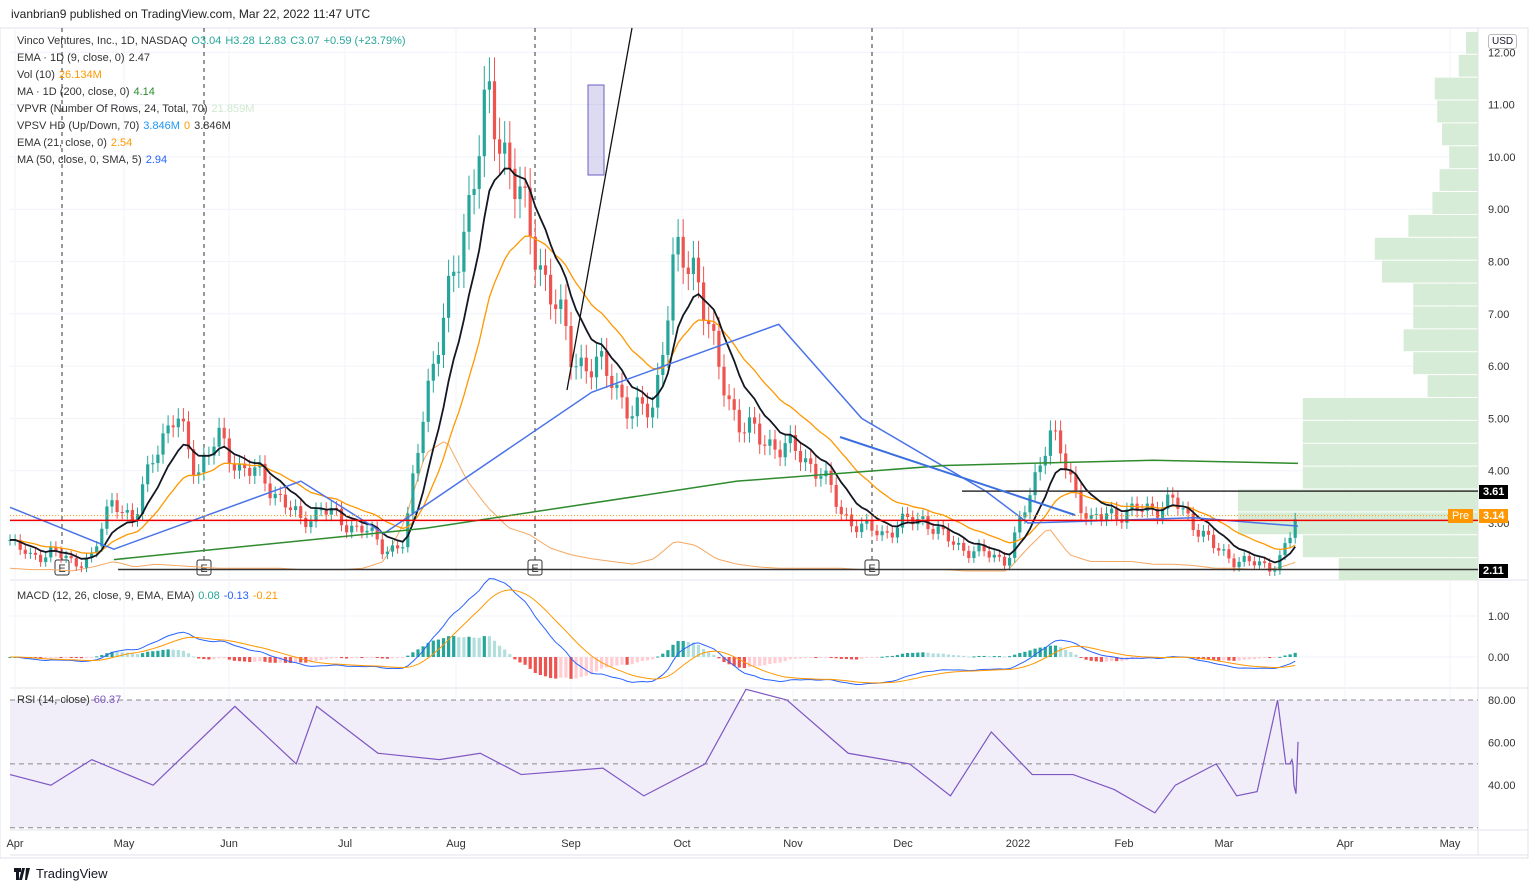  Describe the element at coordinates (209, 596) in the screenshot. I see `macd-hist-value: 0.08` at that location.